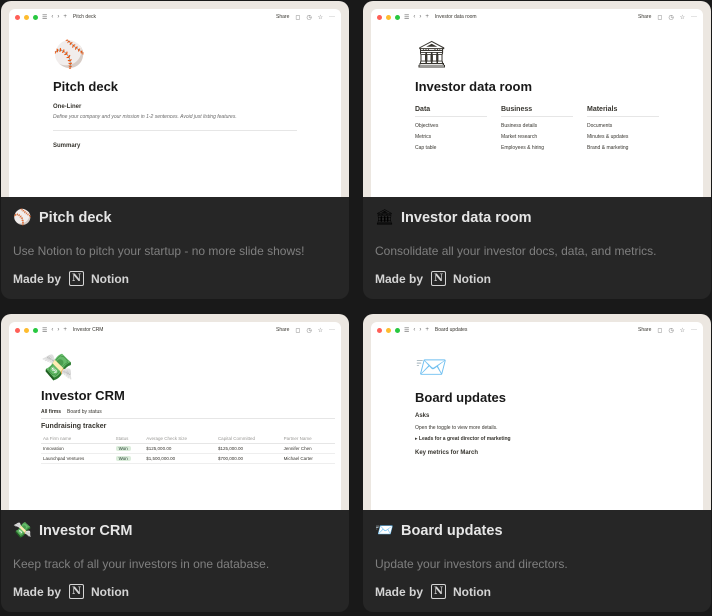 The image size is (712, 616). Describe the element at coordinates (51, 412) in the screenshot. I see `tab-all-firms: All firms` at that location.